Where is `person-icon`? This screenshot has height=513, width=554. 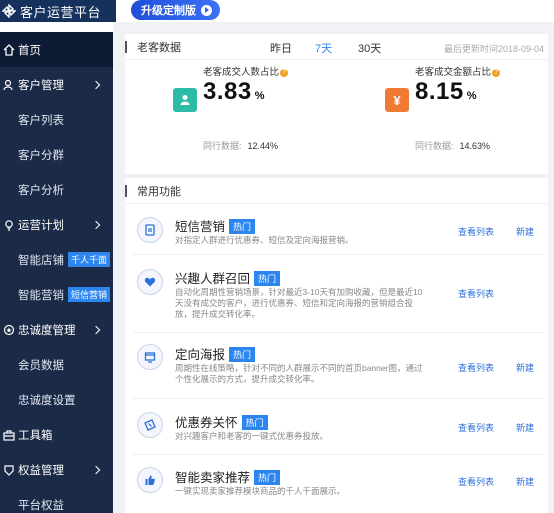
person-icon is located at coordinates (185, 100).